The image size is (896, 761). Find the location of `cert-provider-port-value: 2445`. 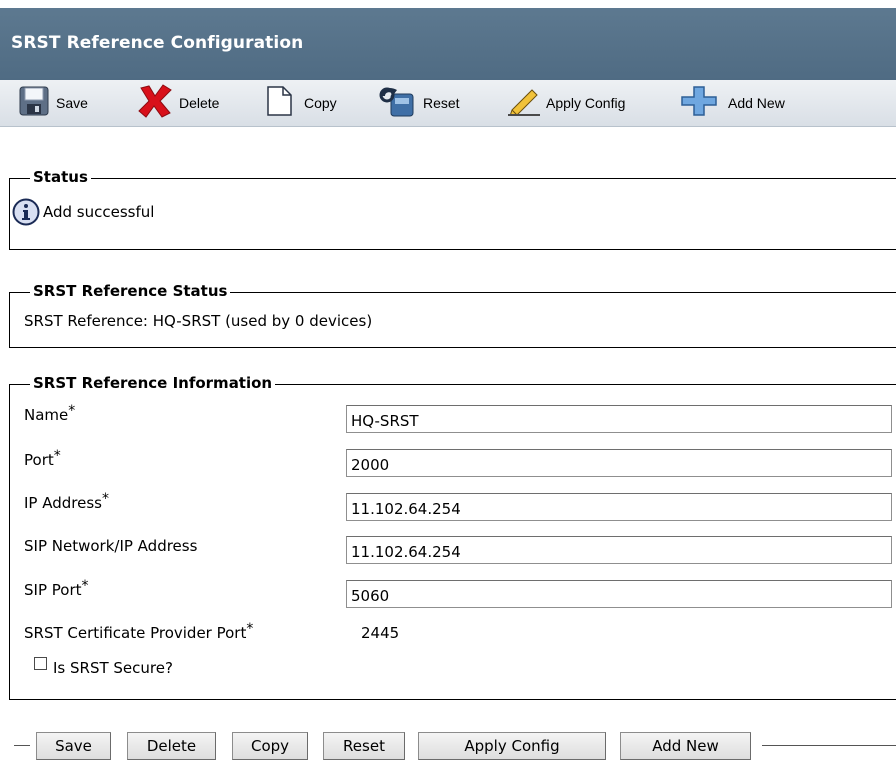

cert-provider-port-value: 2445 is located at coordinates (380, 633).